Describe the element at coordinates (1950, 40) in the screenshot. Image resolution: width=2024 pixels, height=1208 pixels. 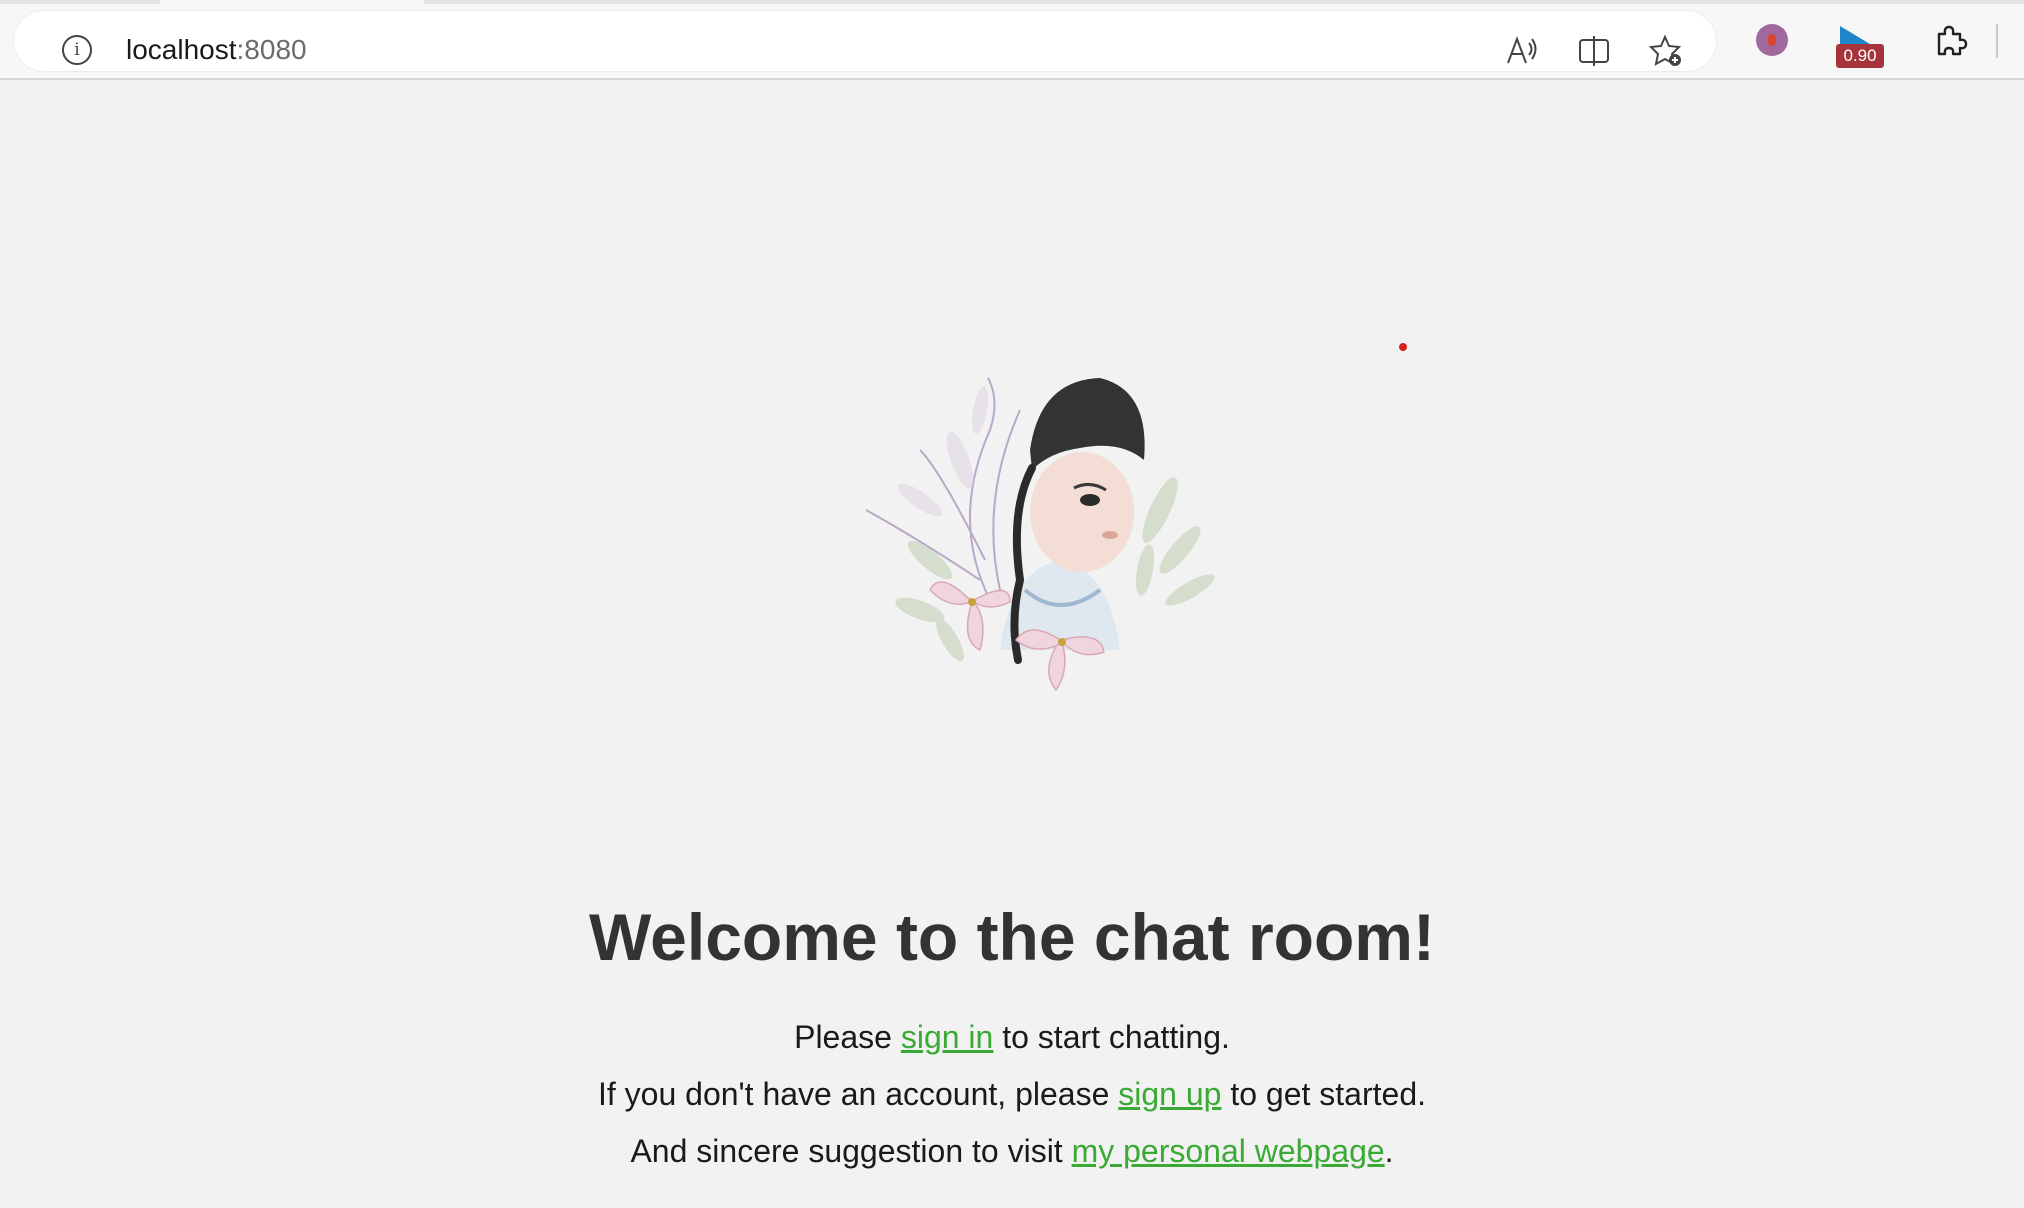
I see `extensions-puzzle-icon` at that location.